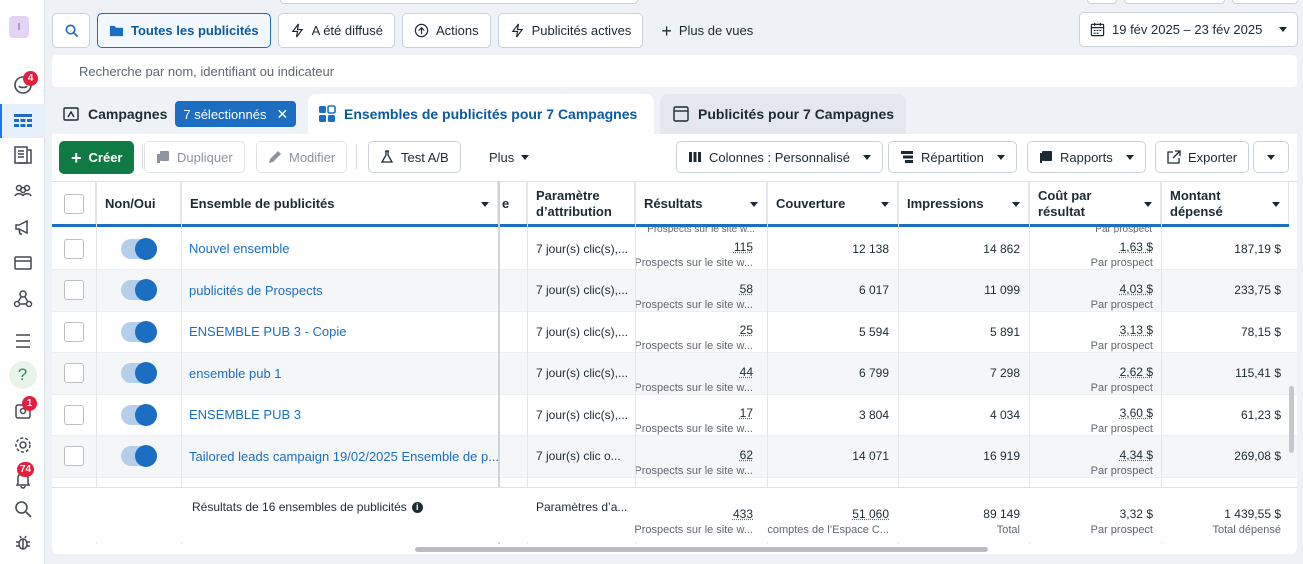 The width and height of the screenshot is (1303, 564). What do you see at coordinates (97, 157) in the screenshot?
I see `create-button: + Créer` at bounding box center [97, 157].